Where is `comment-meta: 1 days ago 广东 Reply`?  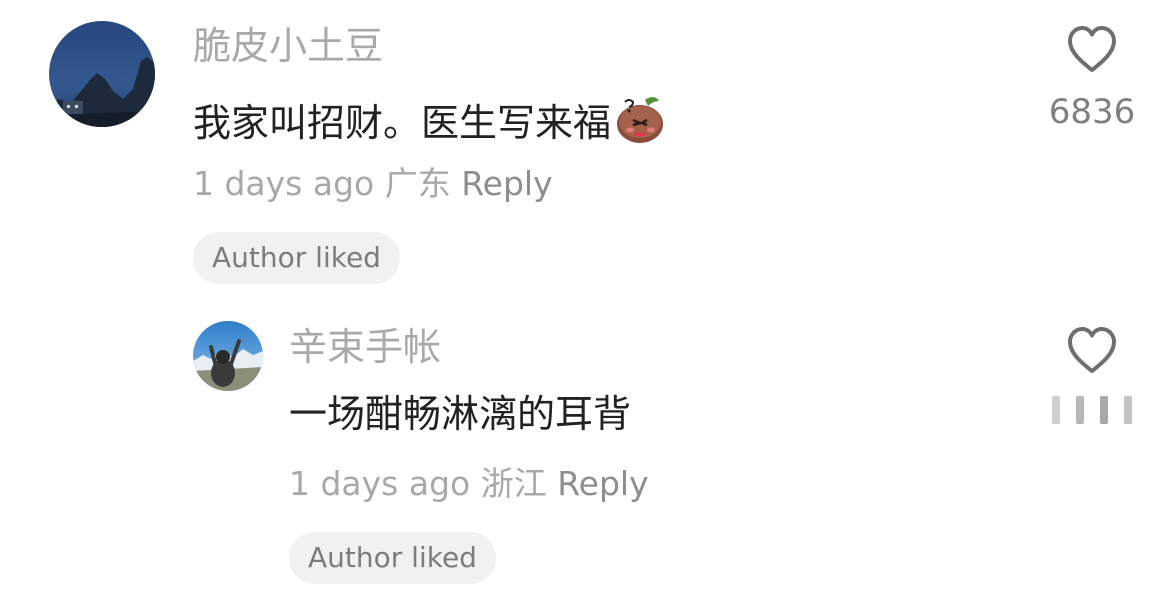 comment-meta: 1 days ago 广东 Reply is located at coordinates (373, 184).